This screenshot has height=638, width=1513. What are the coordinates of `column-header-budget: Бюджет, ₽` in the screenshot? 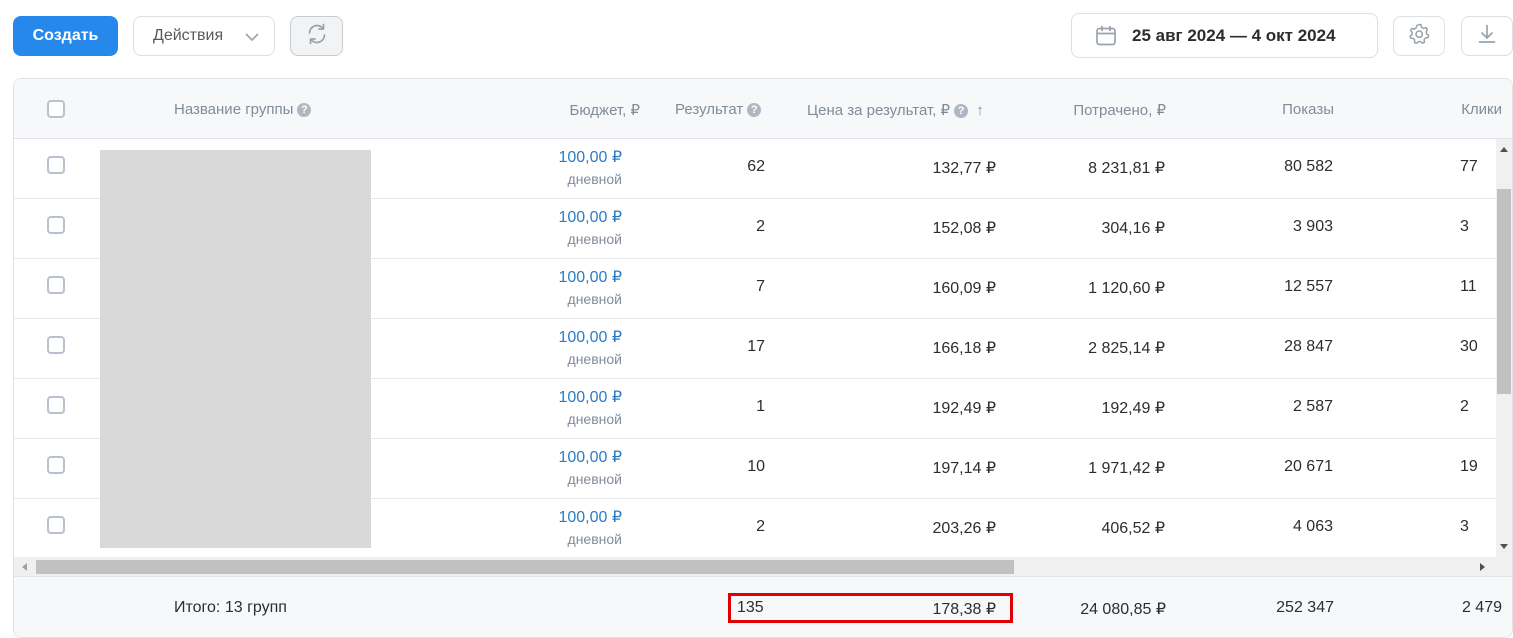 It's located at (605, 110).